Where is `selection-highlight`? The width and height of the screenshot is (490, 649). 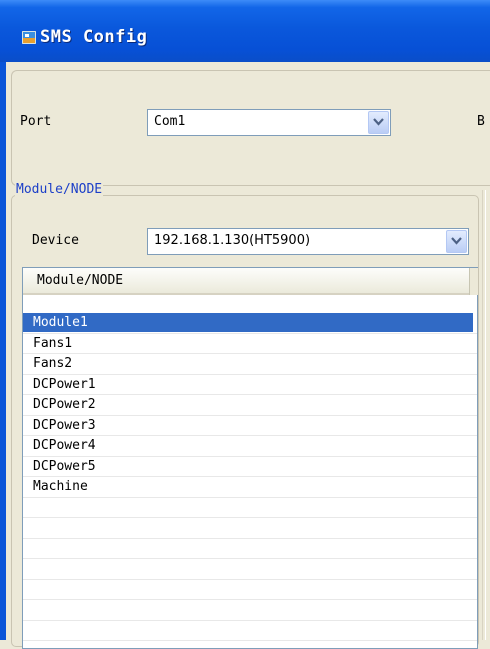
selection-highlight is located at coordinates (248, 322).